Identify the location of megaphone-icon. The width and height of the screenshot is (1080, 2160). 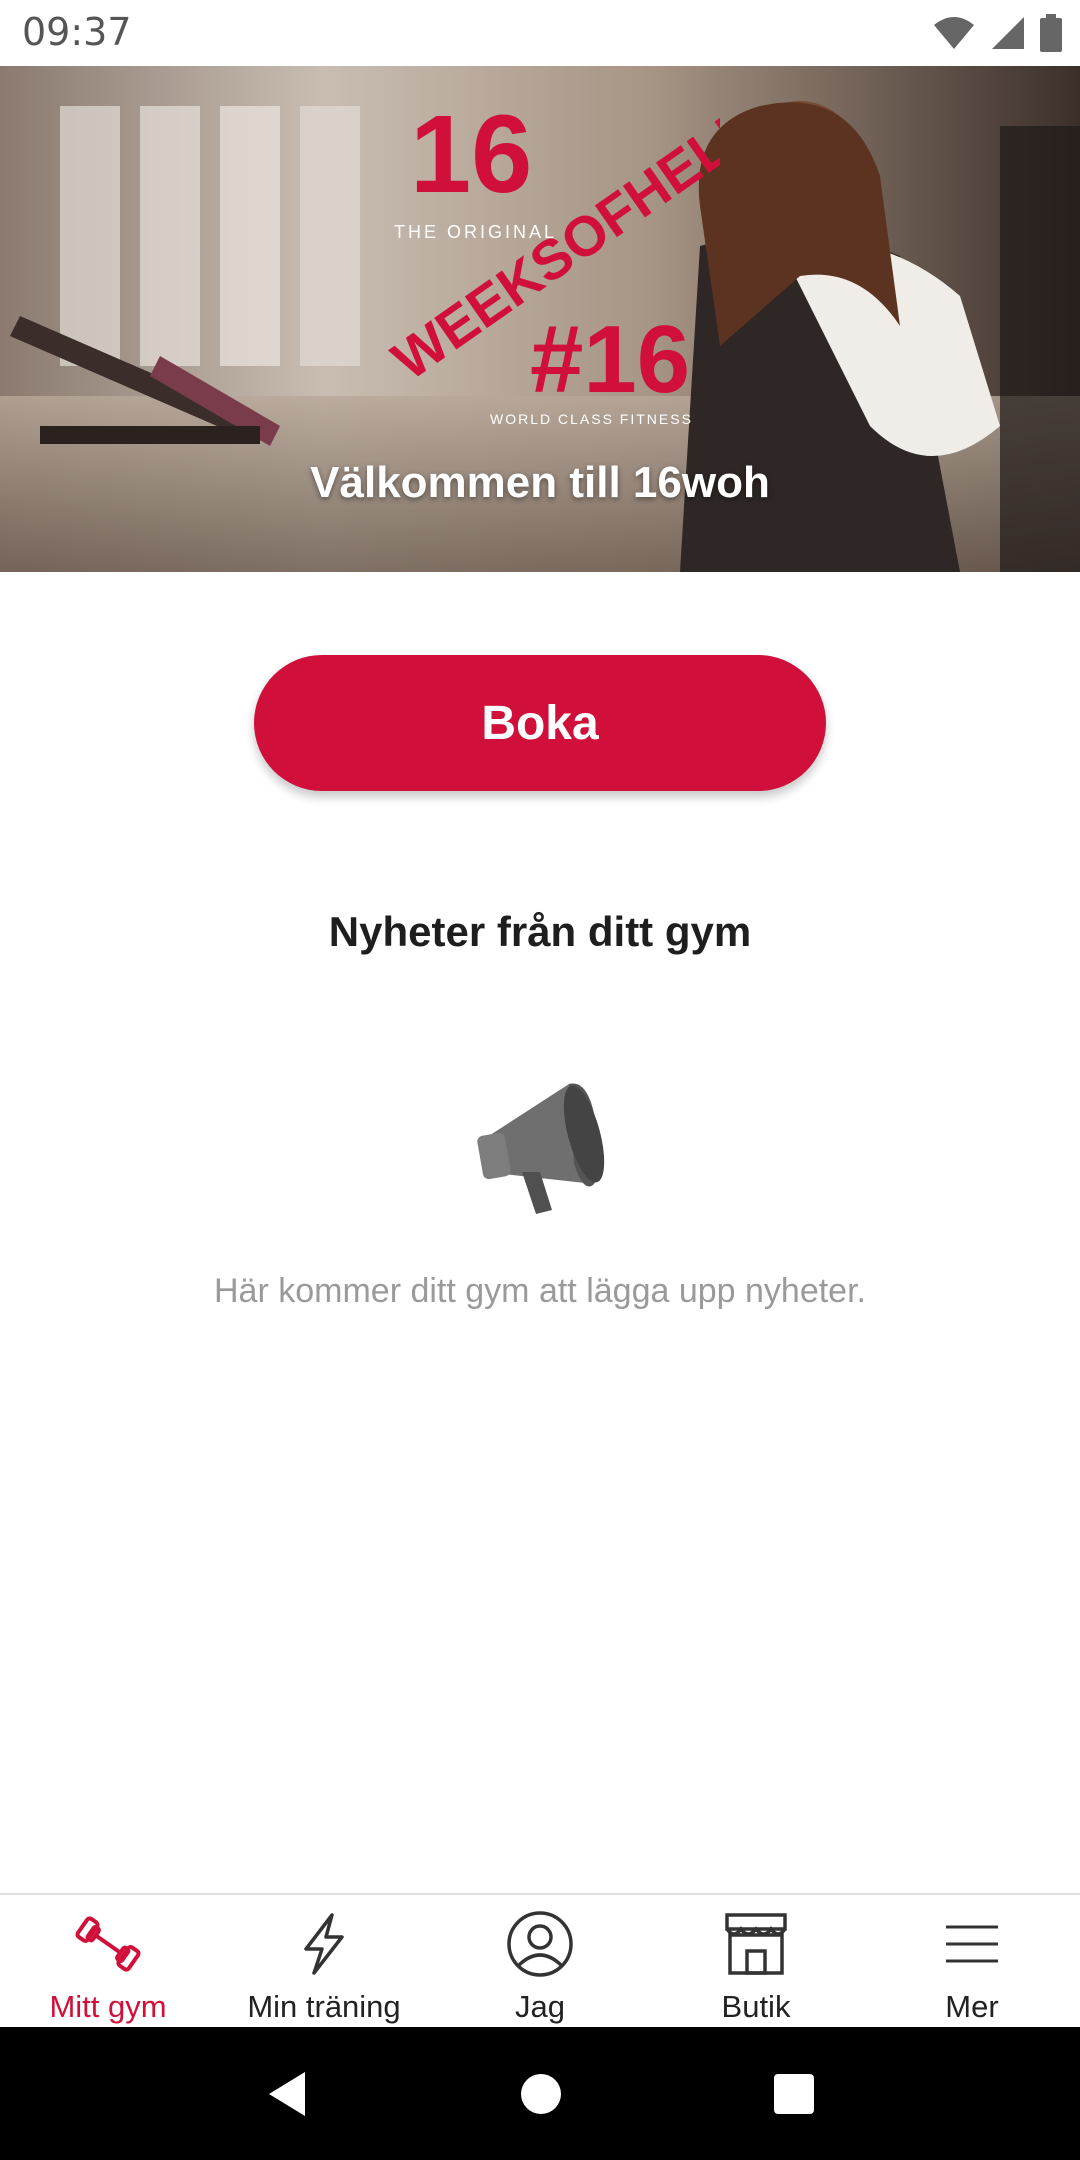
(541, 1148).